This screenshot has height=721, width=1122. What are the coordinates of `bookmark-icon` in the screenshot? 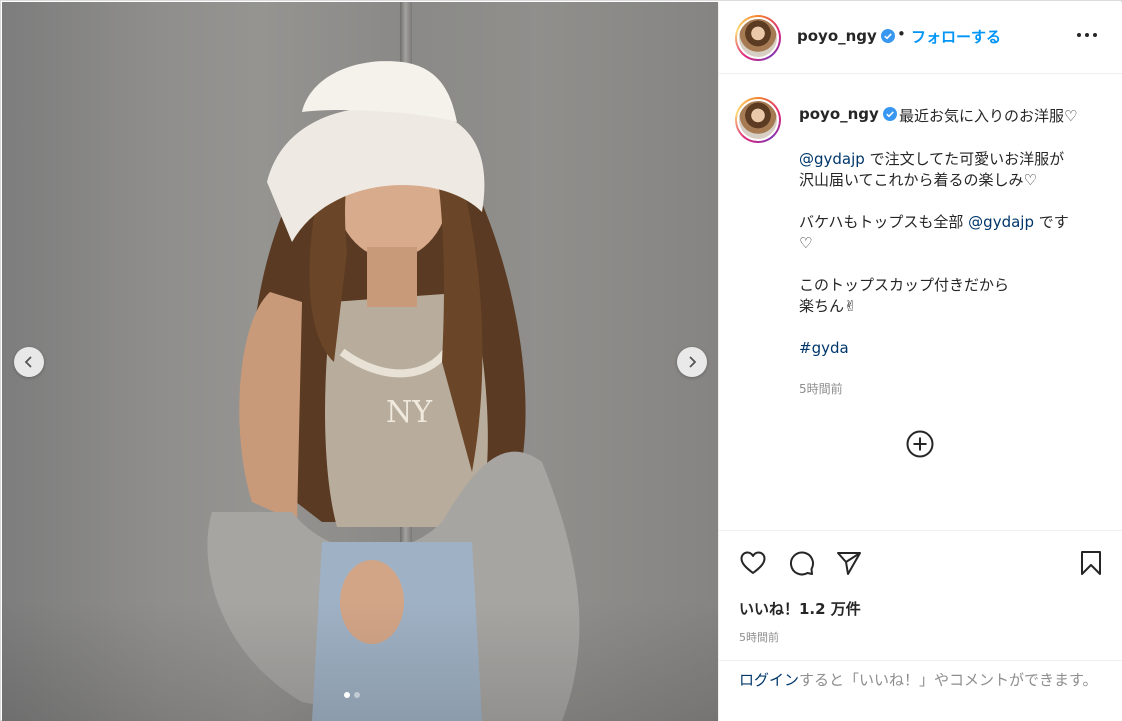 It's located at (1091, 563).